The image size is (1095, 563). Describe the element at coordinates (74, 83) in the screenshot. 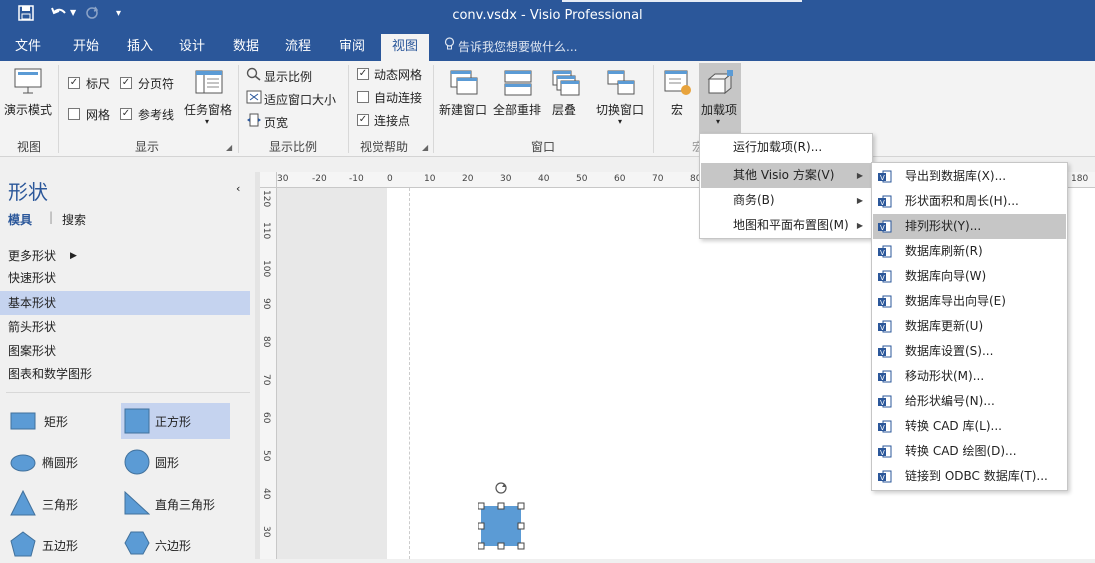

I see `ruler-checkbox: ✓` at that location.